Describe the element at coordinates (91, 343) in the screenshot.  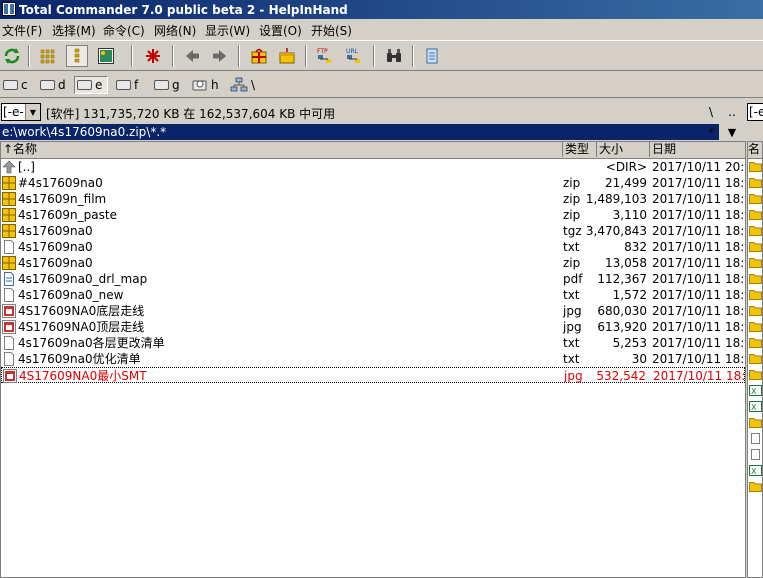
I see `file-name: 4s17609na0各层更改清单` at that location.